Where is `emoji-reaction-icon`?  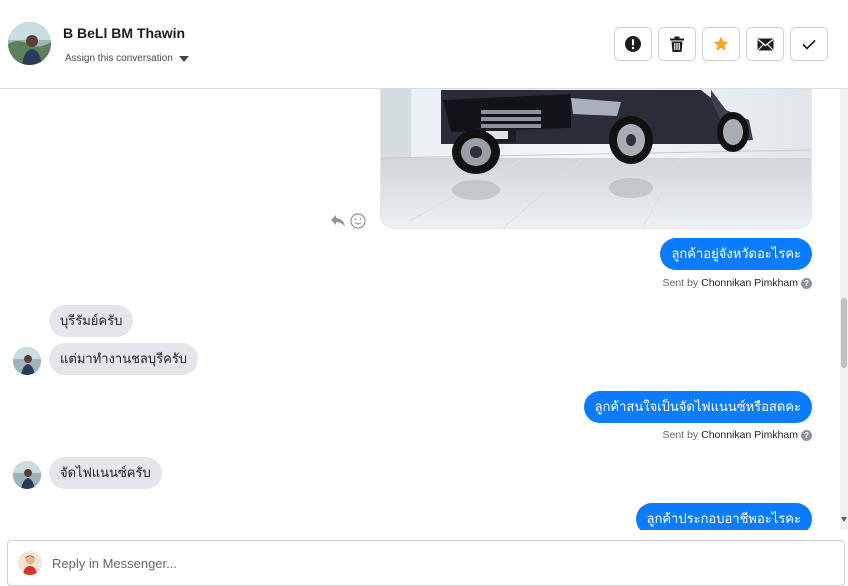 emoji-reaction-icon is located at coordinates (358, 221).